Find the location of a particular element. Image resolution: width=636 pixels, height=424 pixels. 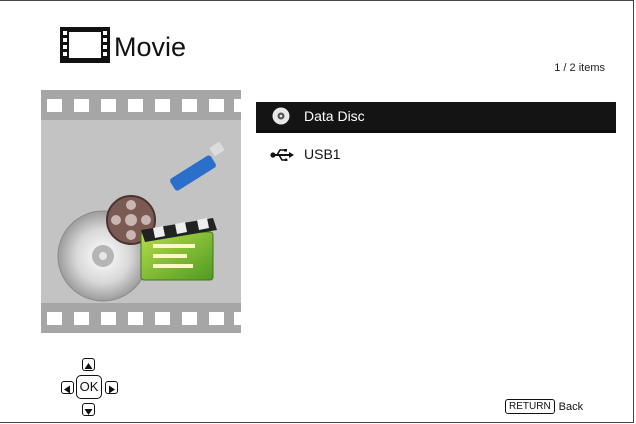

media-collage-icon is located at coordinates (141, 221).